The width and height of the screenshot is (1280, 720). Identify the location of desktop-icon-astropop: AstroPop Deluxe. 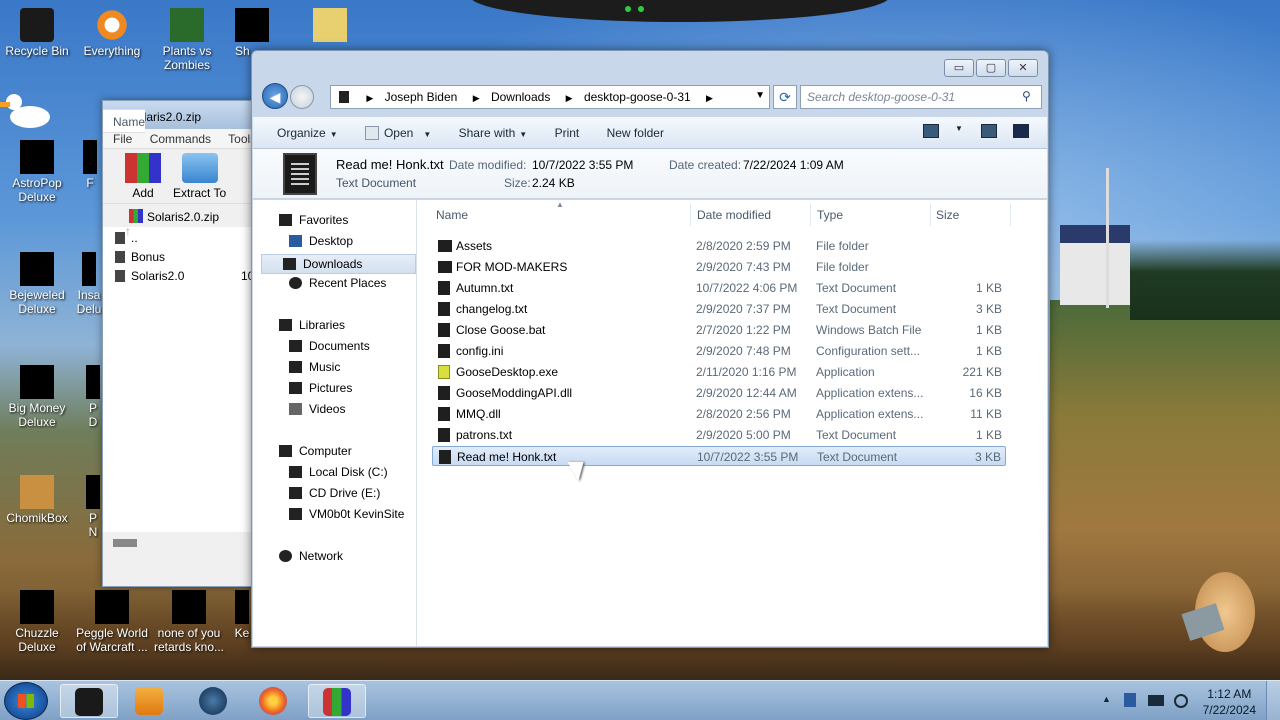
(37, 172).